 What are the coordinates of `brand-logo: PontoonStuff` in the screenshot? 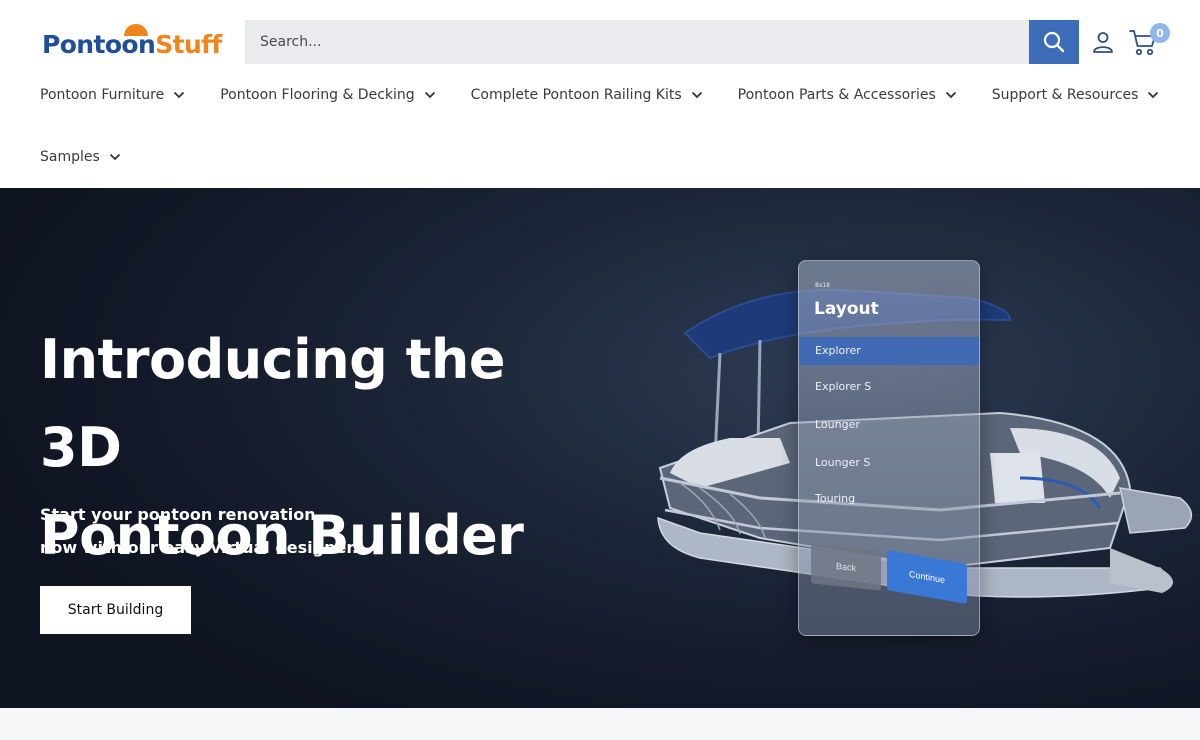 It's located at (132, 44).